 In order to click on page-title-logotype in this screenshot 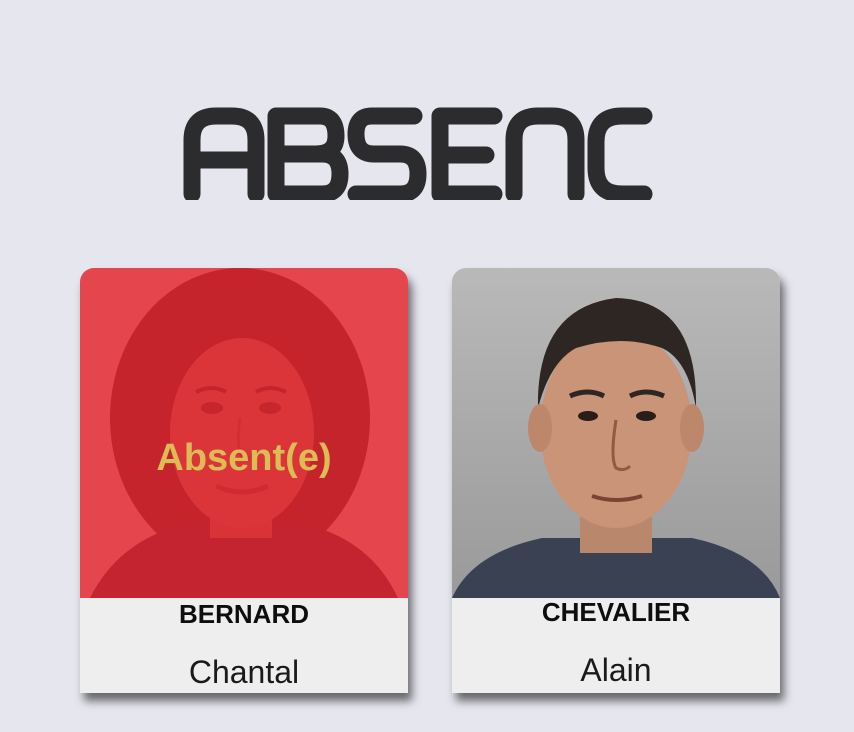, I will do `click(418, 153)`.